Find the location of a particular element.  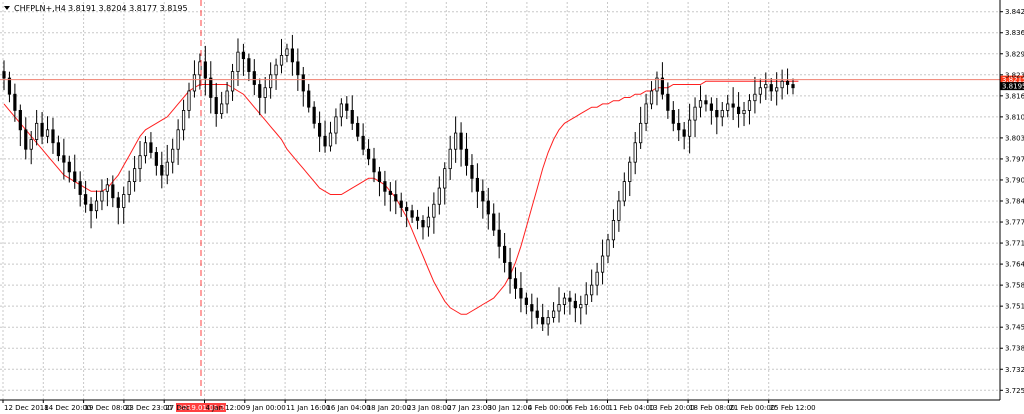

price-tick-label: 3.8165 is located at coordinates (1014, 96).